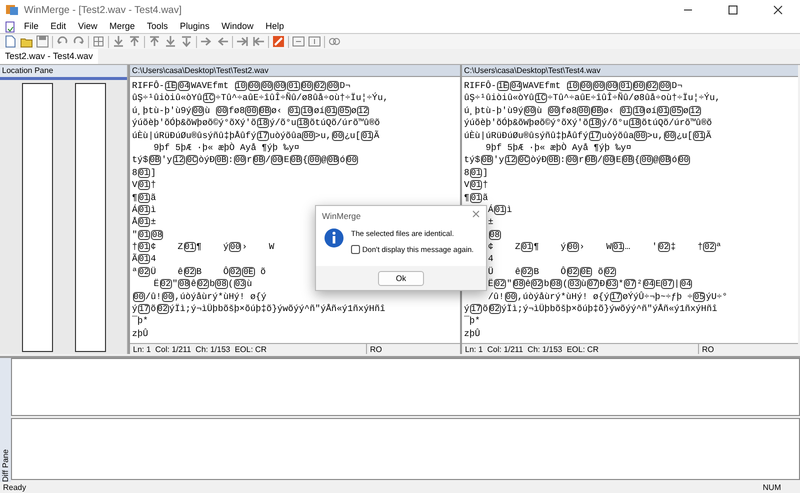 Image resolution: width=800 pixels, height=493 pixels. Describe the element at coordinates (153, 297) in the screenshot. I see `code-text: /û!` at that location.